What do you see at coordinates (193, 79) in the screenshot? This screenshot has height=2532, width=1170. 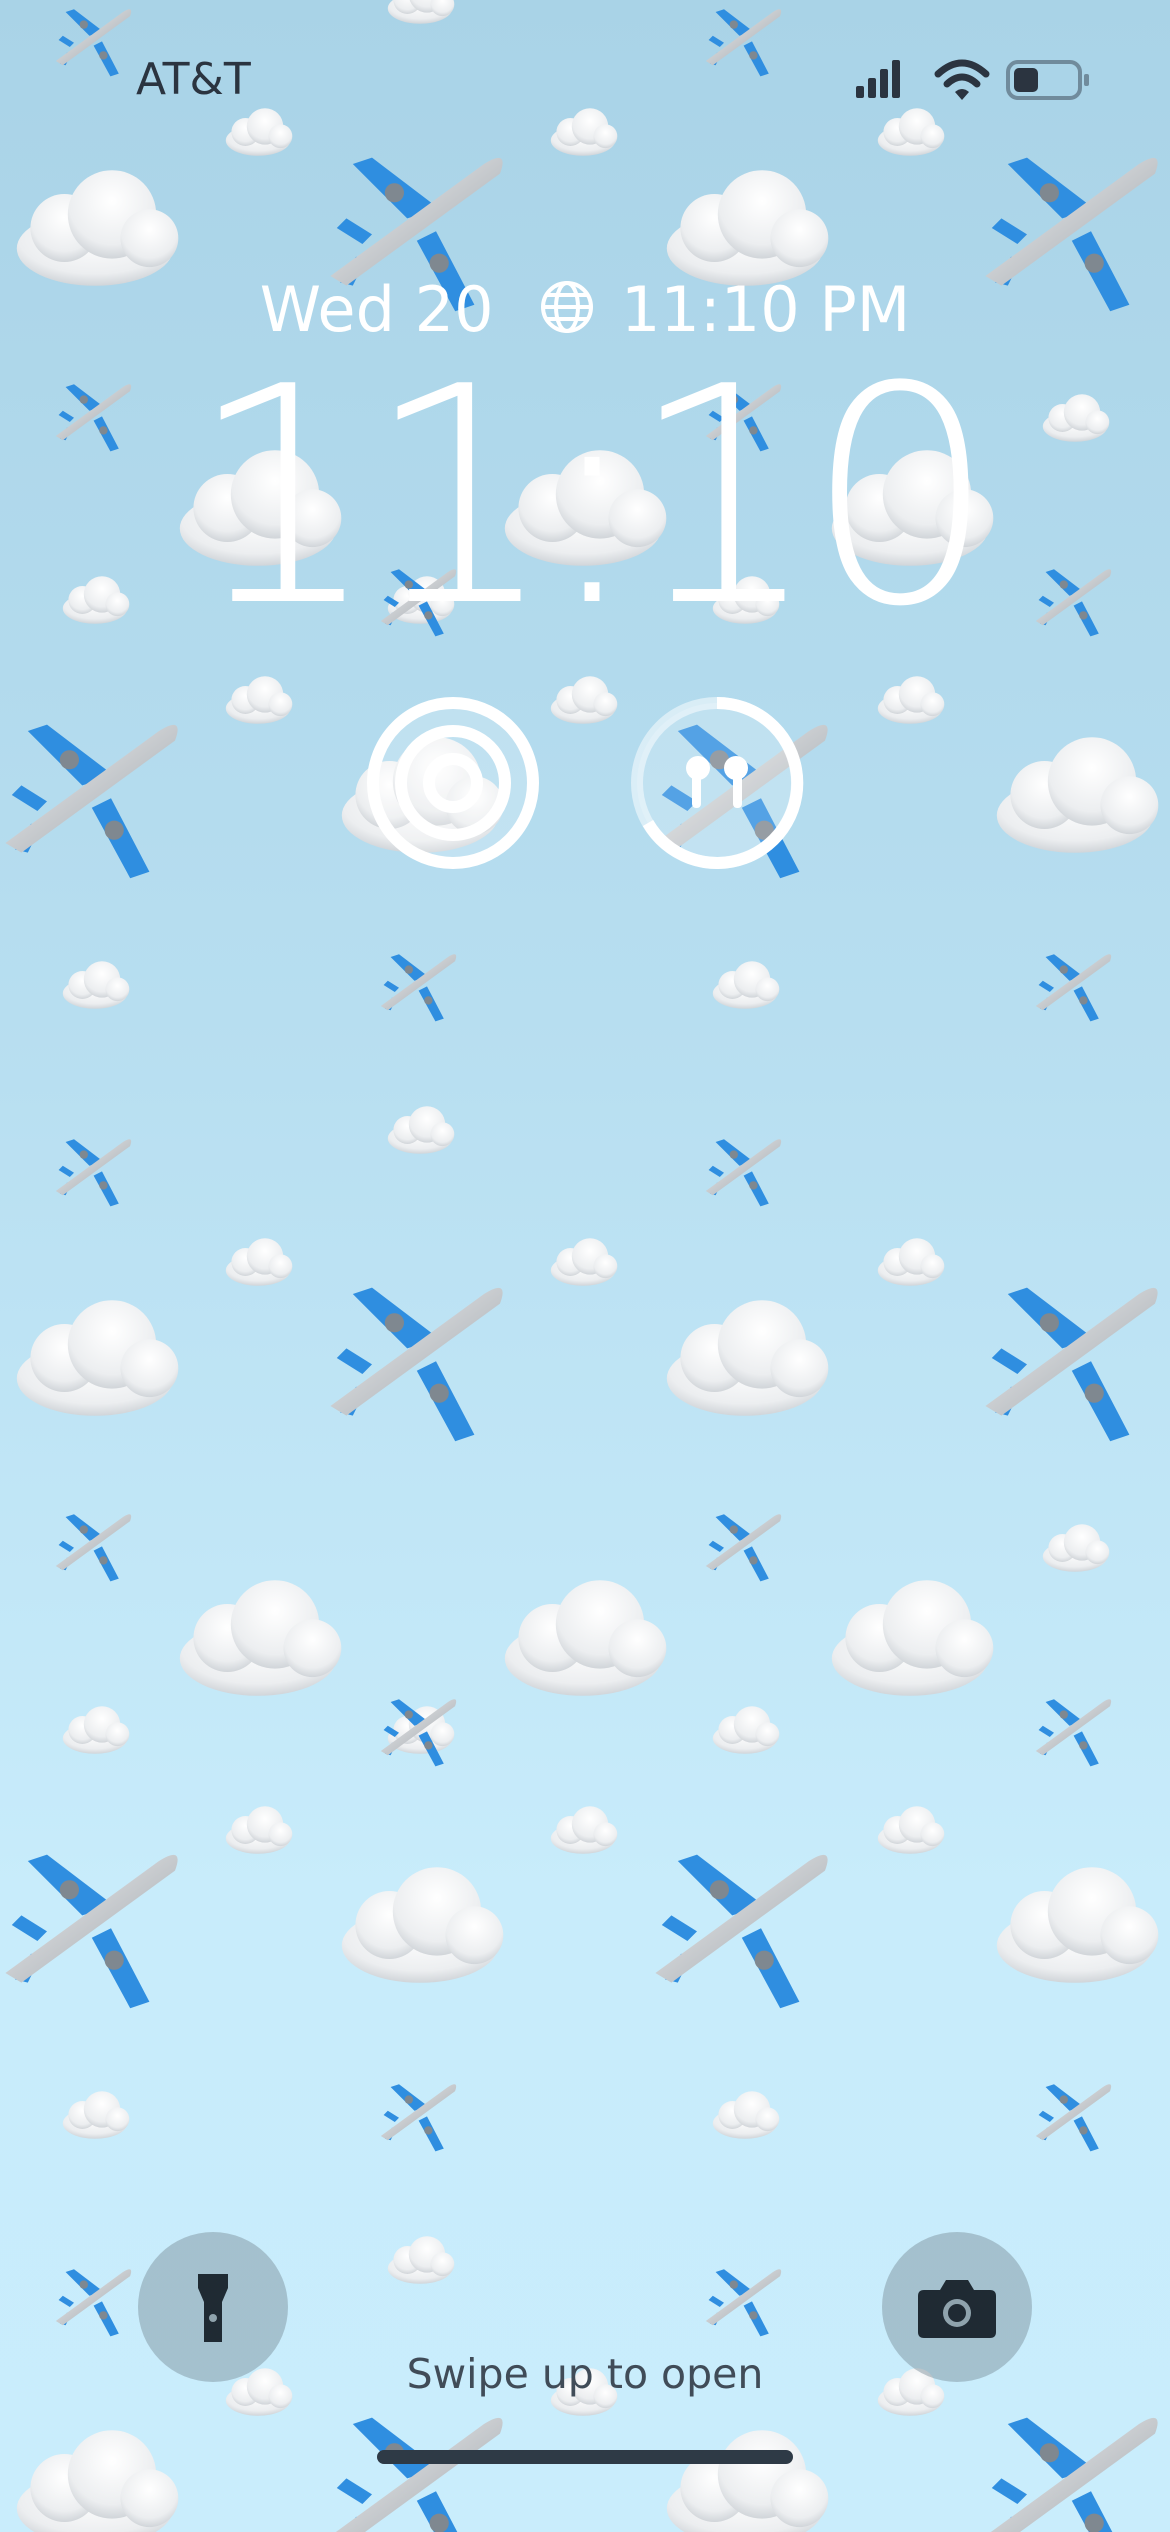 I see `carrier-name: AT&T` at bounding box center [193, 79].